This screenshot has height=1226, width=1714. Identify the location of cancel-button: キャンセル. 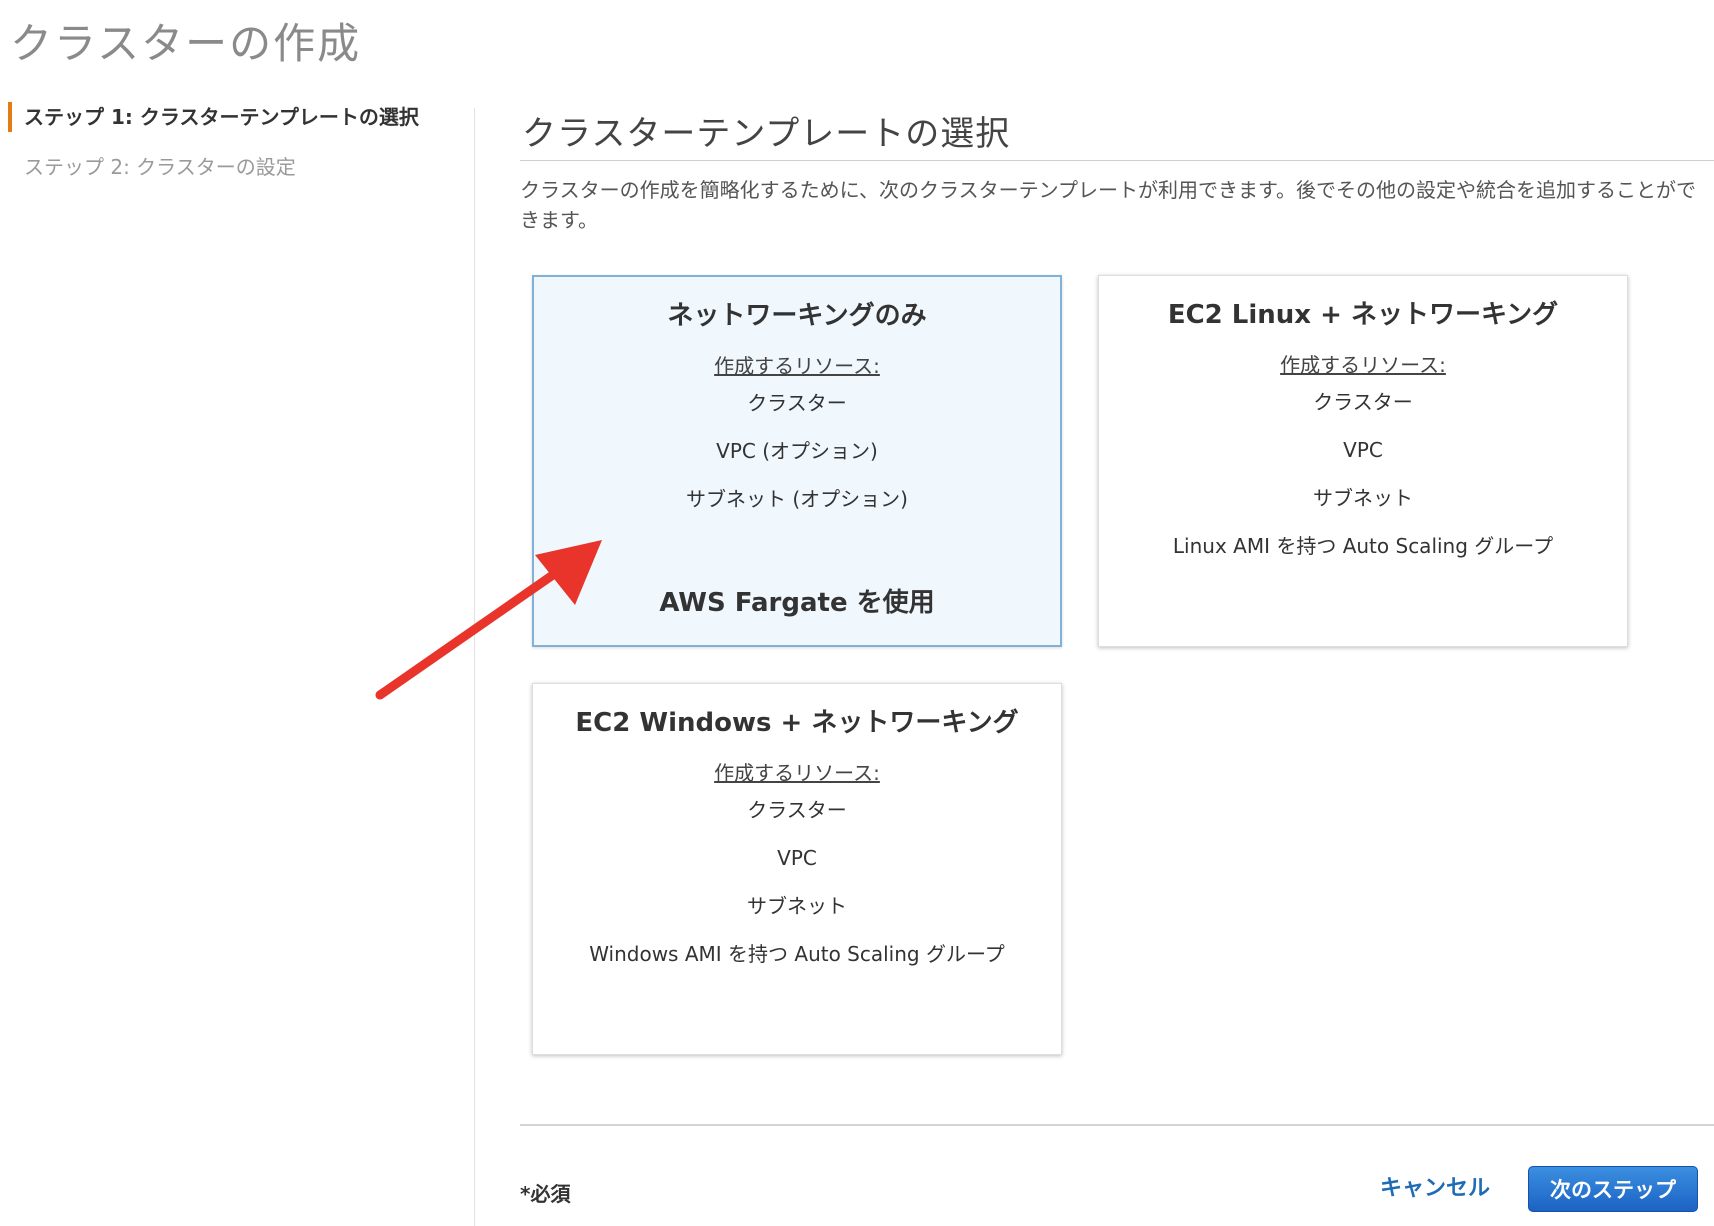
(1435, 1186).